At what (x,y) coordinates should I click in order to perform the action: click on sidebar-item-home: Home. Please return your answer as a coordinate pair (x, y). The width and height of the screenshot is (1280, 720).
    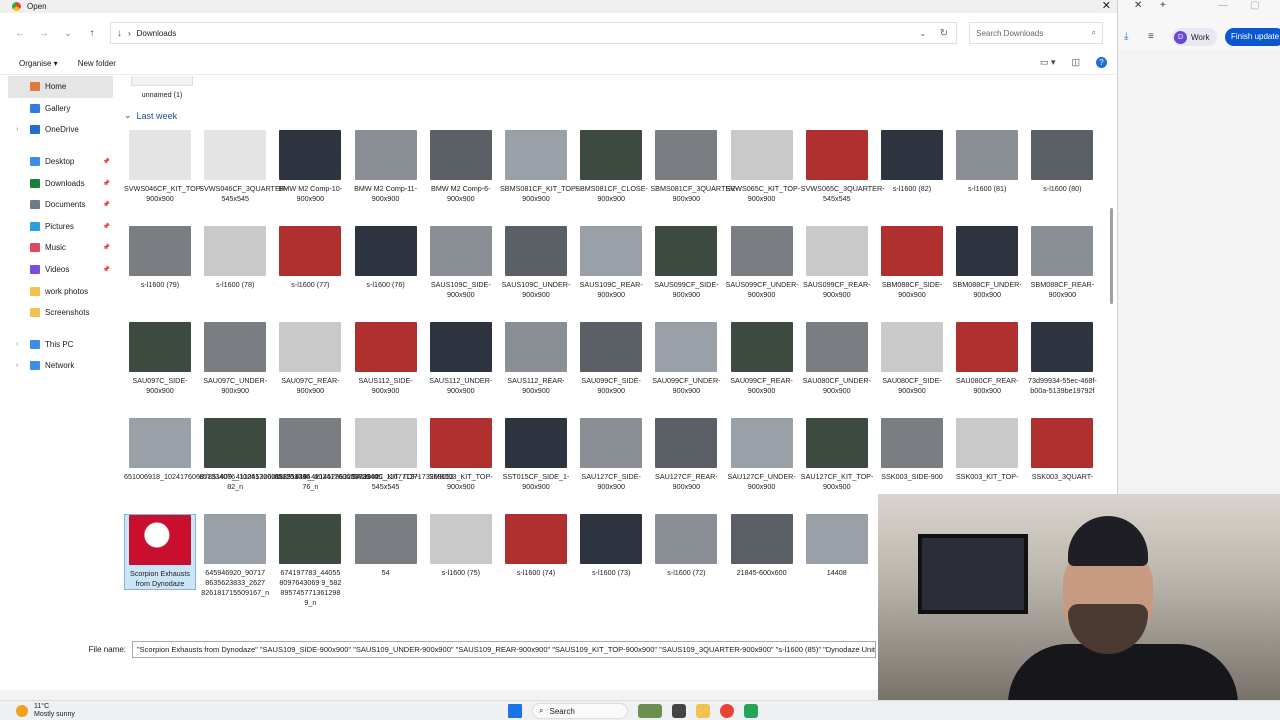
    Looking at the image, I should click on (60, 87).